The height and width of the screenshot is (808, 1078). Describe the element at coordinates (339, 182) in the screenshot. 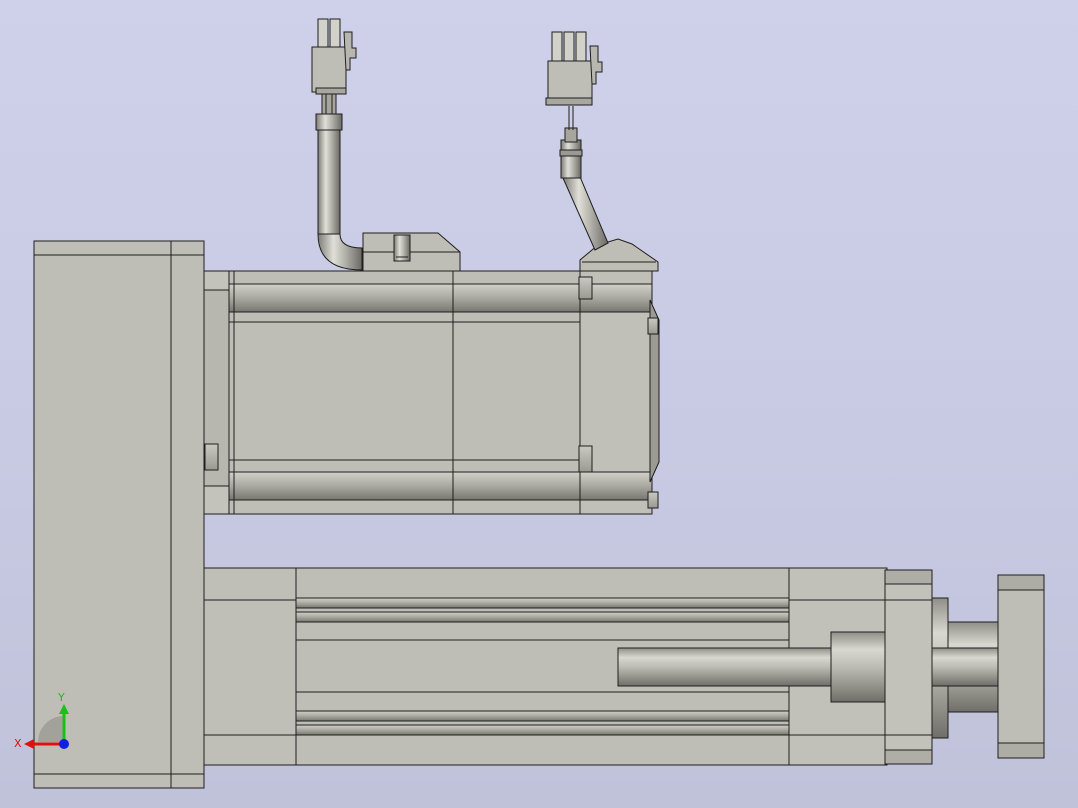

I see `cable-left` at that location.